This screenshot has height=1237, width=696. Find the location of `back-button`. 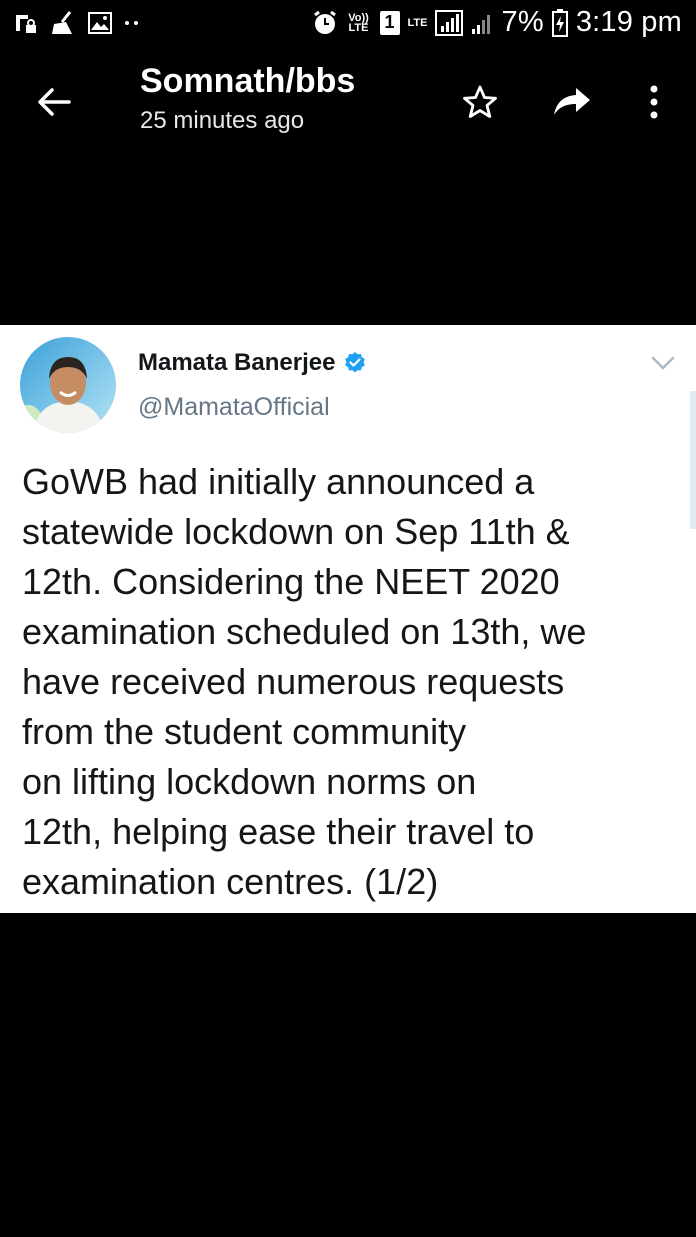

back-button is located at coordinates (54, 102).